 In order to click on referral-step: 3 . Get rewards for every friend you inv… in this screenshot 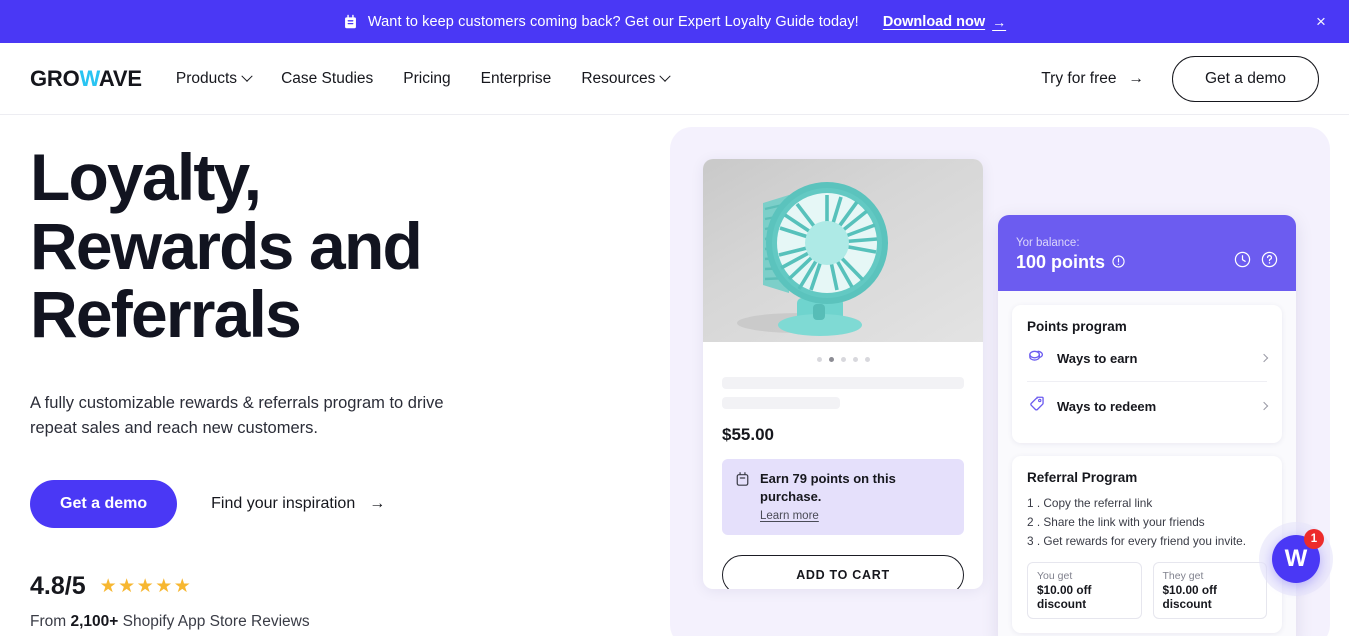, I will do `click(1136, 541)`.